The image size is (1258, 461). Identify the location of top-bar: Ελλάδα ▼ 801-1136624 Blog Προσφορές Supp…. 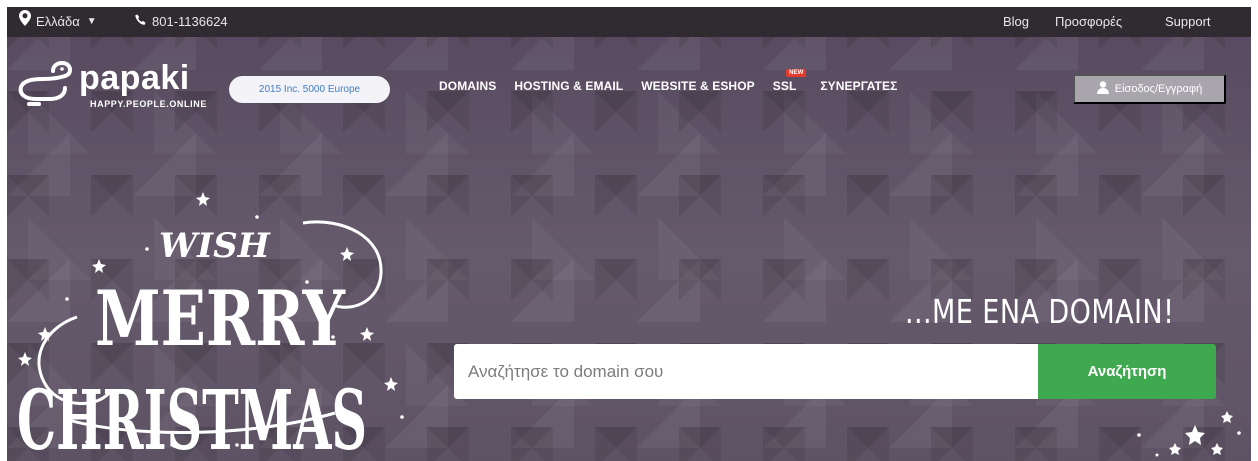
(629, 22).